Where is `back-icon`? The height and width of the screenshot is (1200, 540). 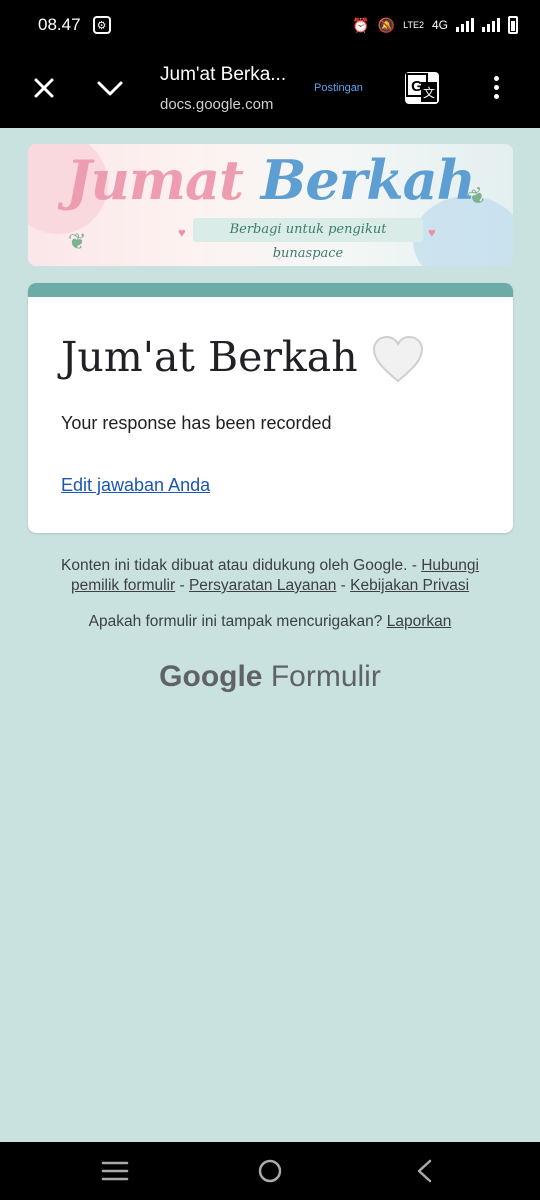 back-icon is located at coordinates (424, 1171).